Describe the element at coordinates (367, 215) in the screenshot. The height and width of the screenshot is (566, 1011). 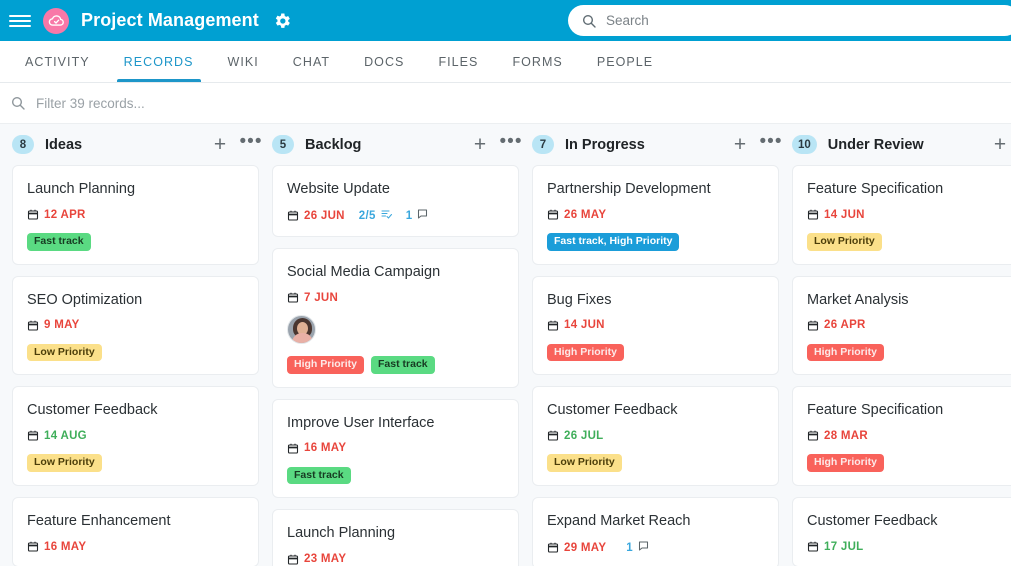
I see `checklist-count: 2/5` at that location.